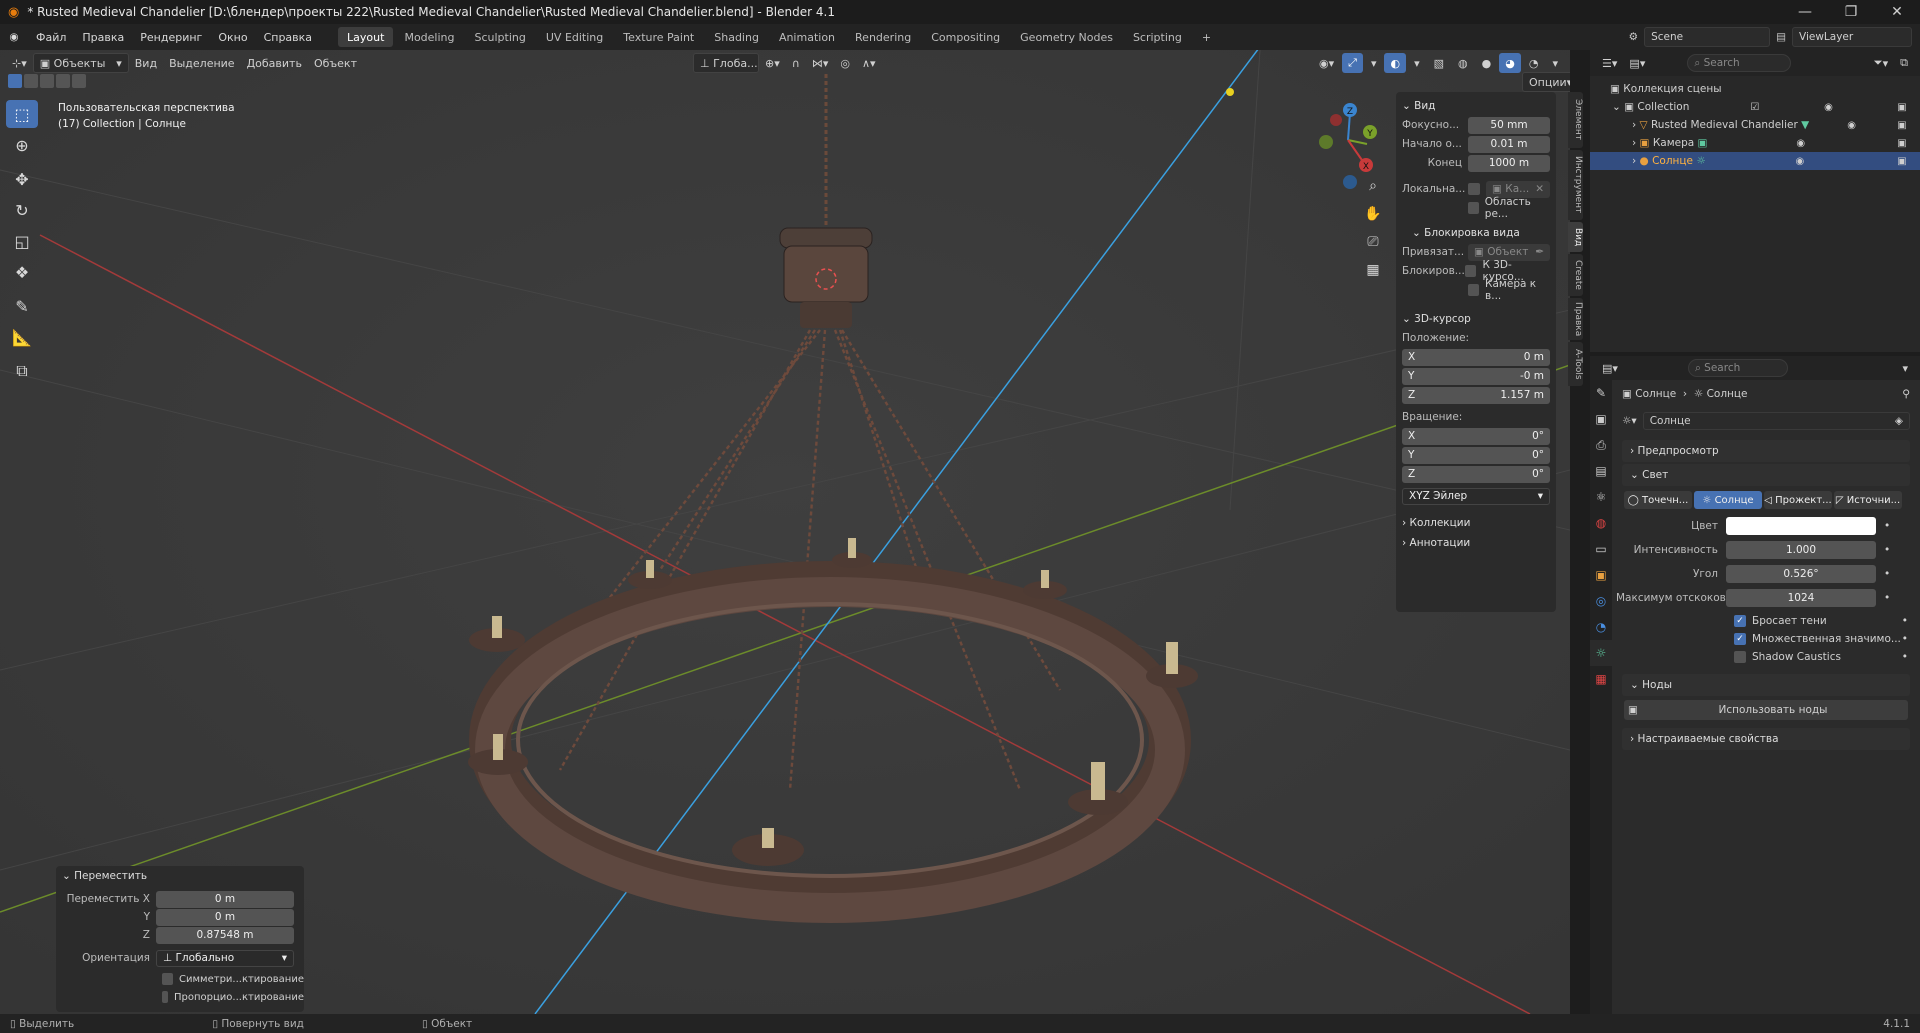  What do you see at coordinates (1852, 37) in the screenshot?
I see `view-layer-selector: ViewLayer` at bounding box center [1852, 37].